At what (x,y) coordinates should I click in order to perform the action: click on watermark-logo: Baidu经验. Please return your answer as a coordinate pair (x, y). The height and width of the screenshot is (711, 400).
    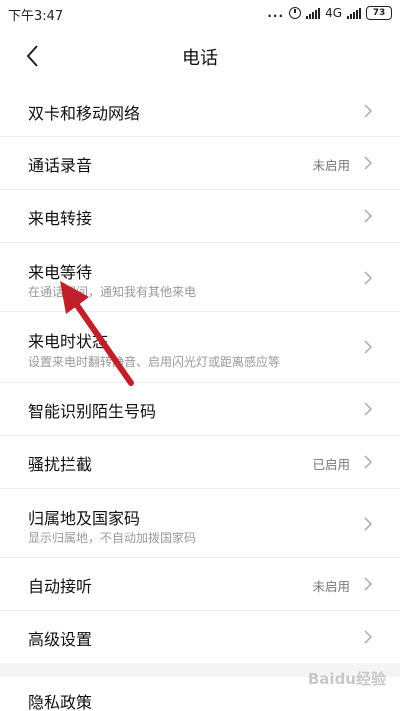
    Looking at the image, I should click on (346, 679).